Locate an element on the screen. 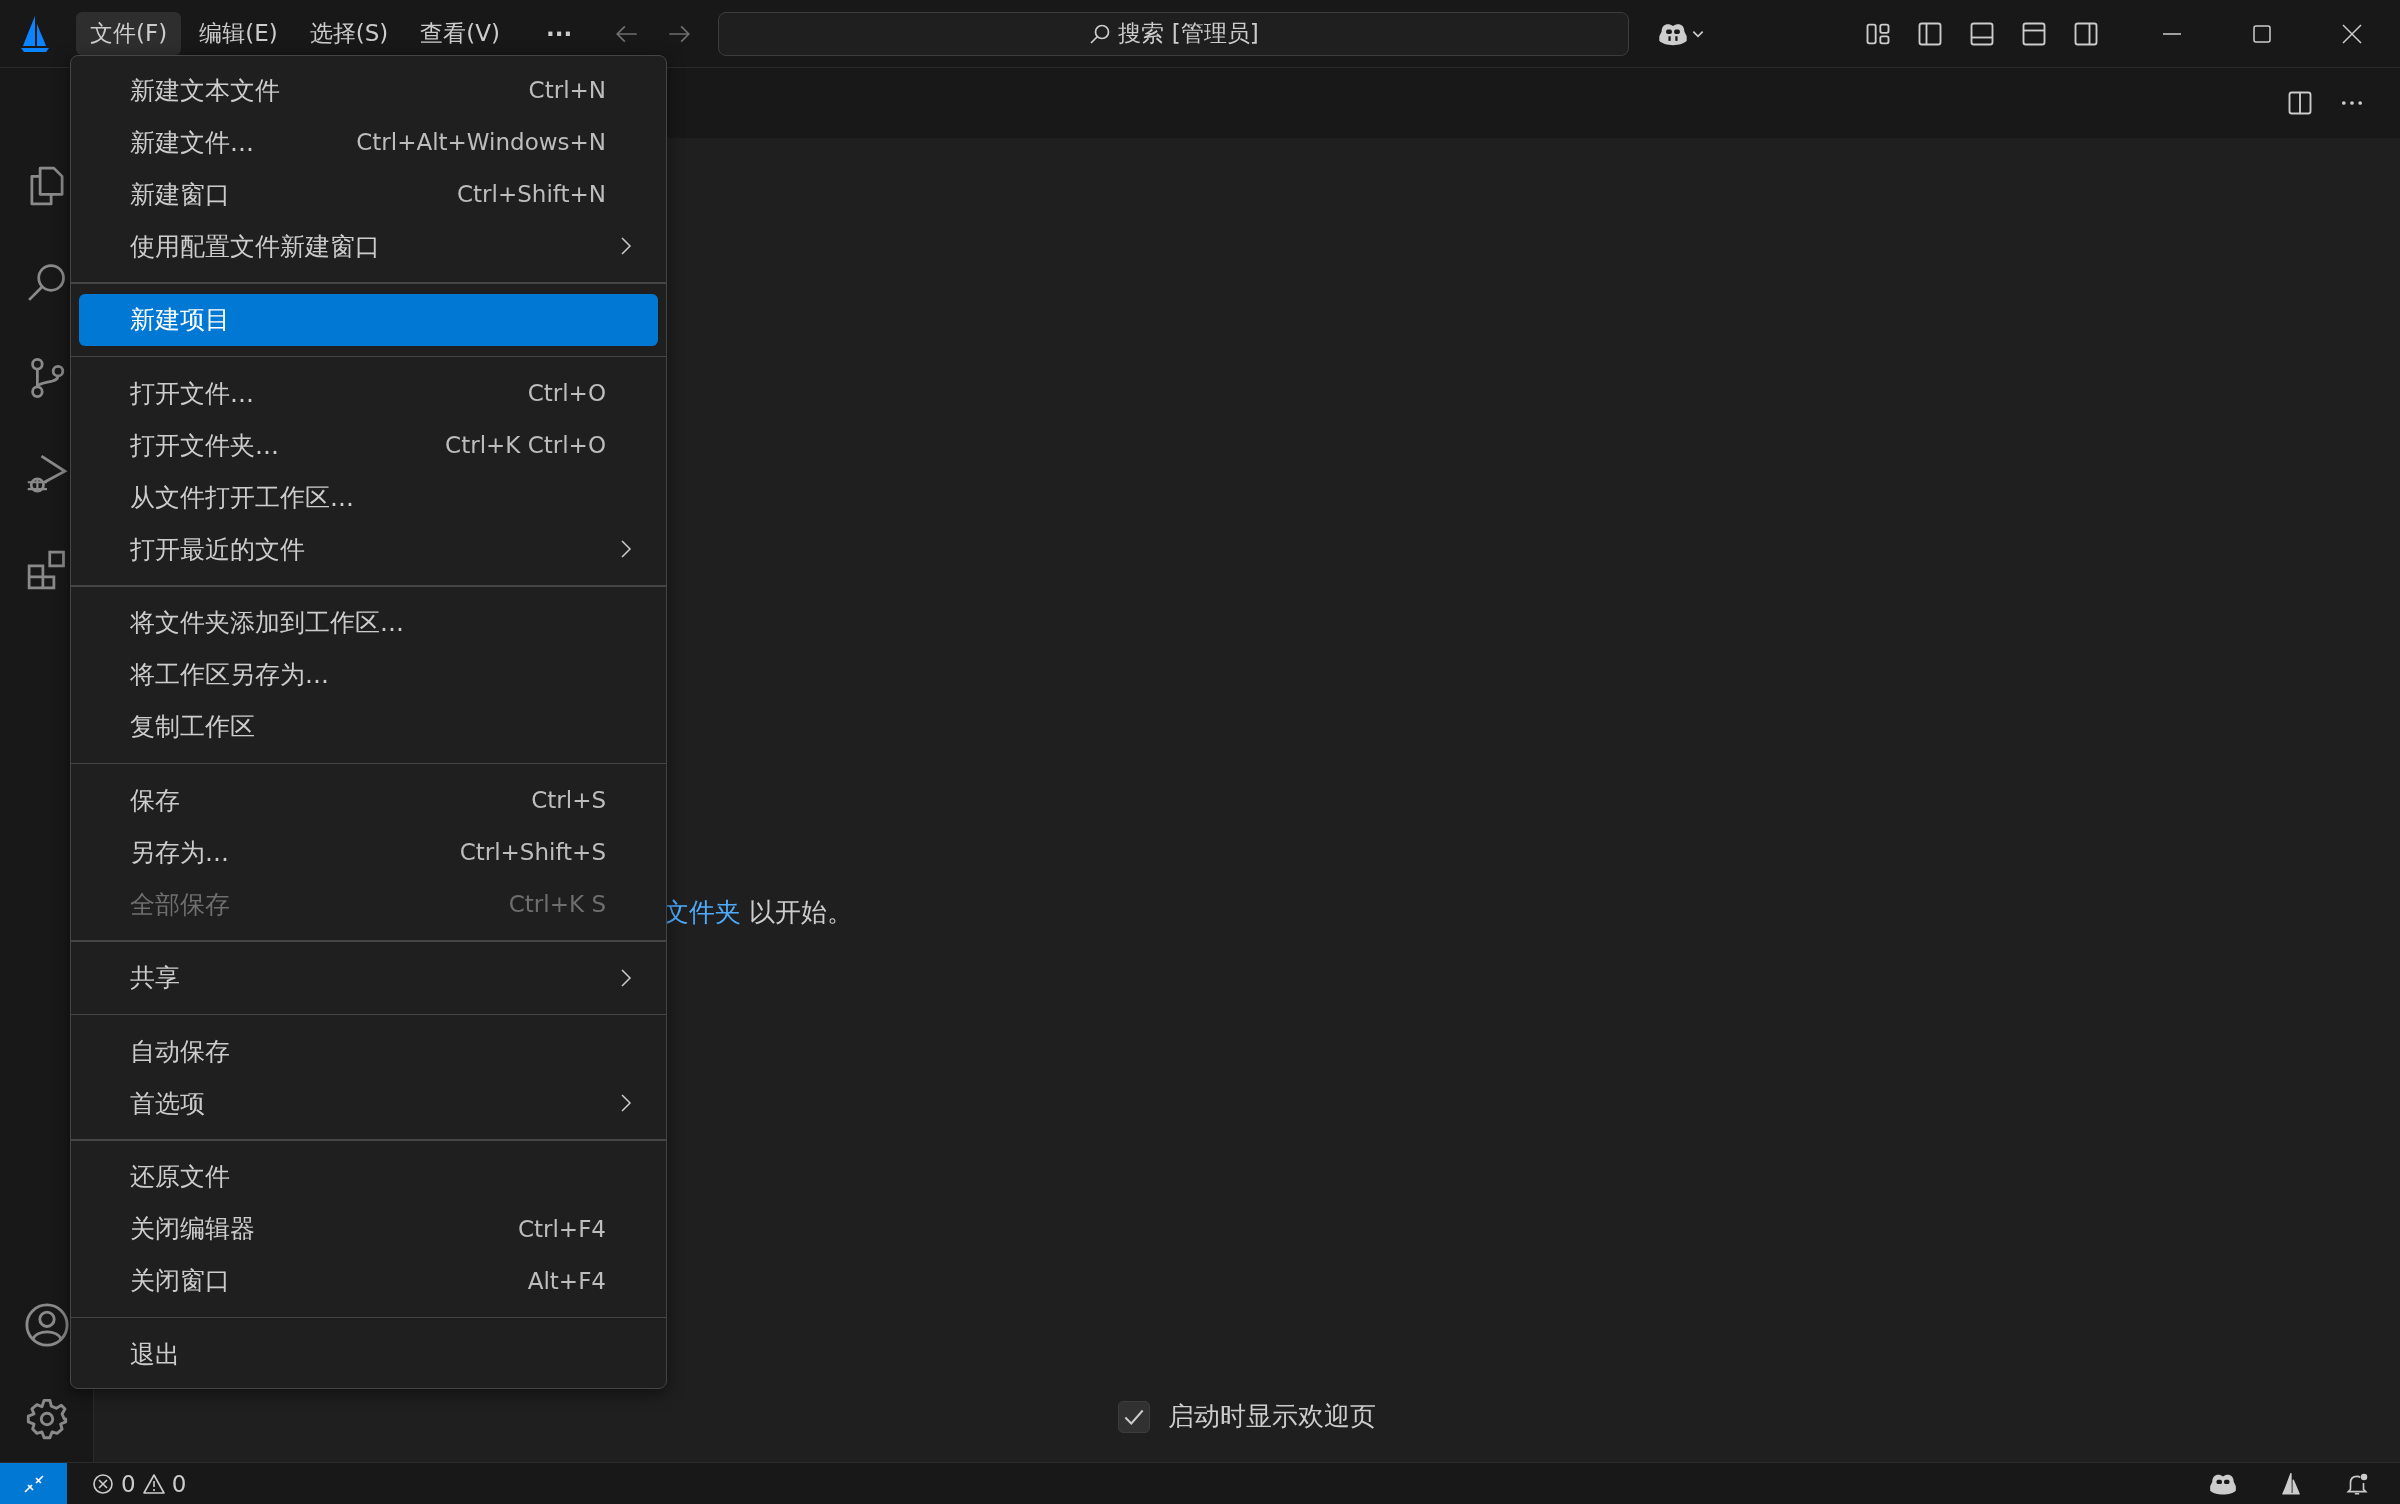 This screenshot has width=2400, height=1504. menu-bar-item: 查看(V) is located at coordinates (460, 33).